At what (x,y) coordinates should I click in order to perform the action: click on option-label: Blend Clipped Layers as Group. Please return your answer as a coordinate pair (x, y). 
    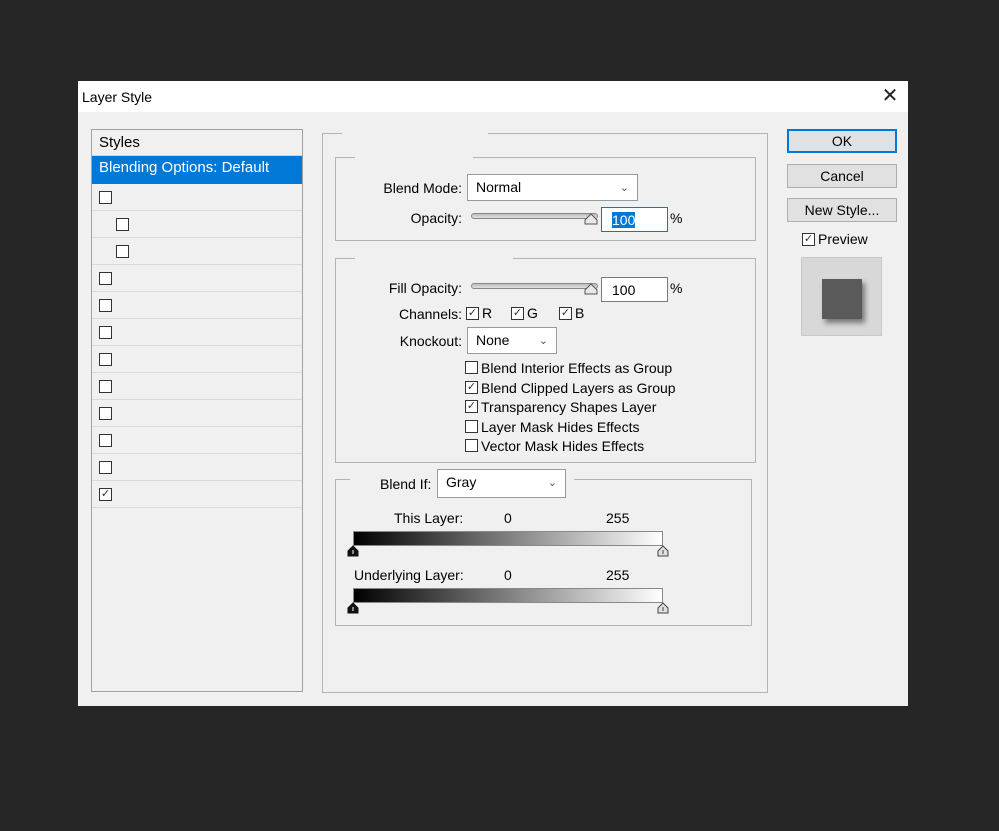
    Looking at the image, I should click on (578, 388).